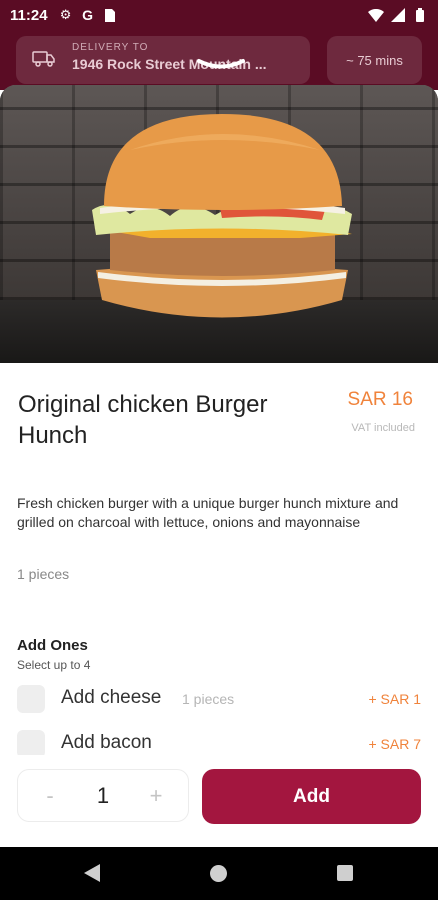 This screenshot has height=900, width=438. Describe the element at coordinates (383, 428) in the screenshot. I see `vat-note: VAT included` at that location.